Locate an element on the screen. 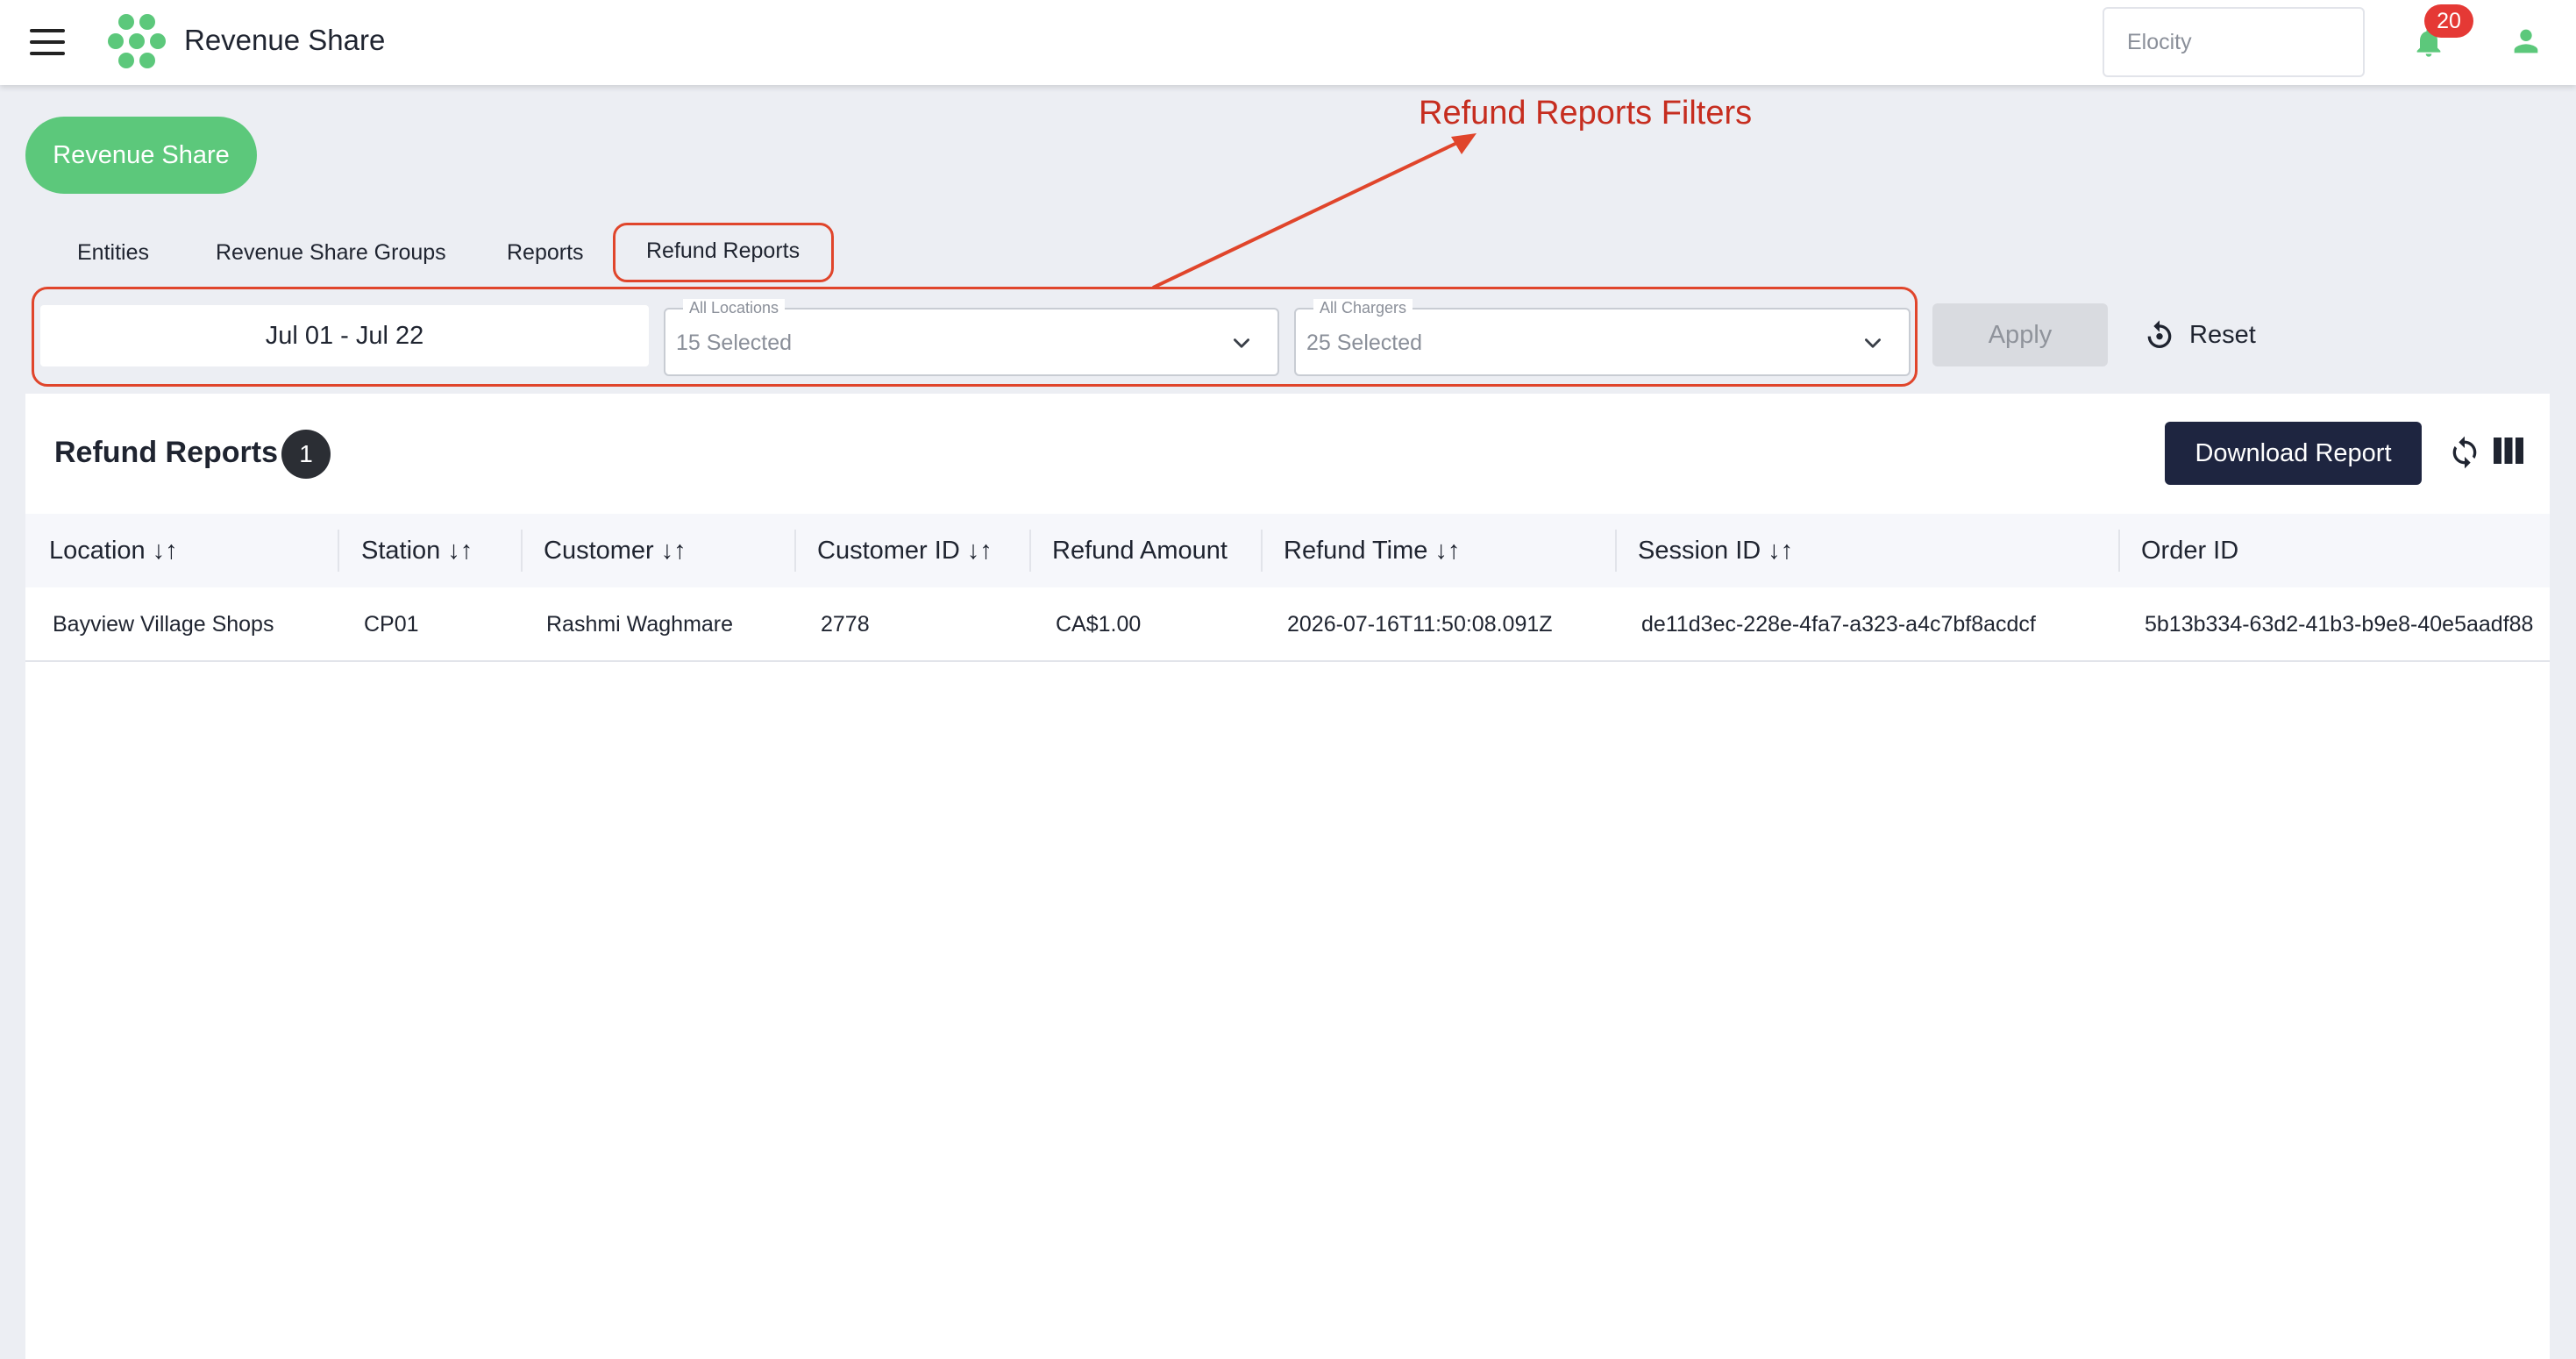  cell-station: CP01 is located at coordinates (391, 624).